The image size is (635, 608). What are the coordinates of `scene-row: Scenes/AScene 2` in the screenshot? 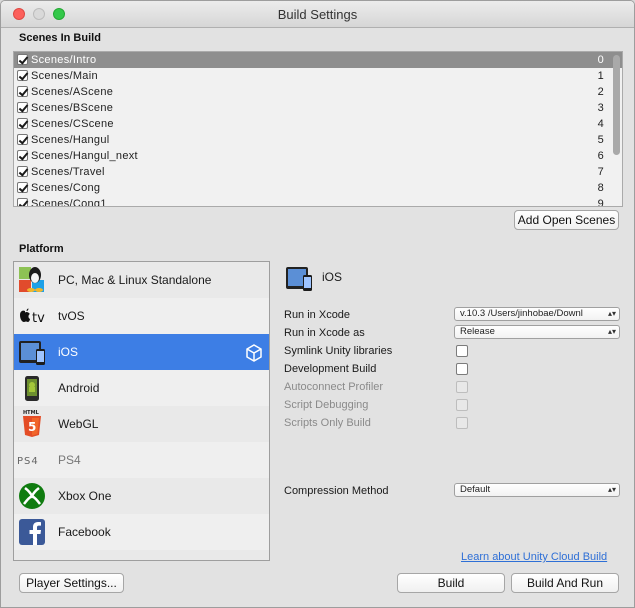 It's located at (318, 92).